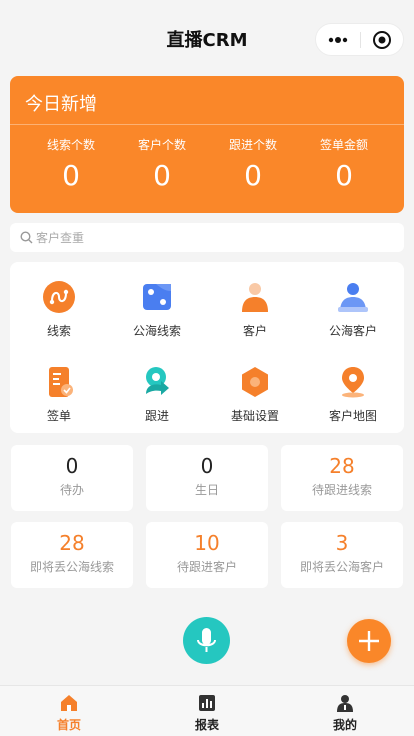  I want to click on stat-label: 跟进个数, so click(252, 145).